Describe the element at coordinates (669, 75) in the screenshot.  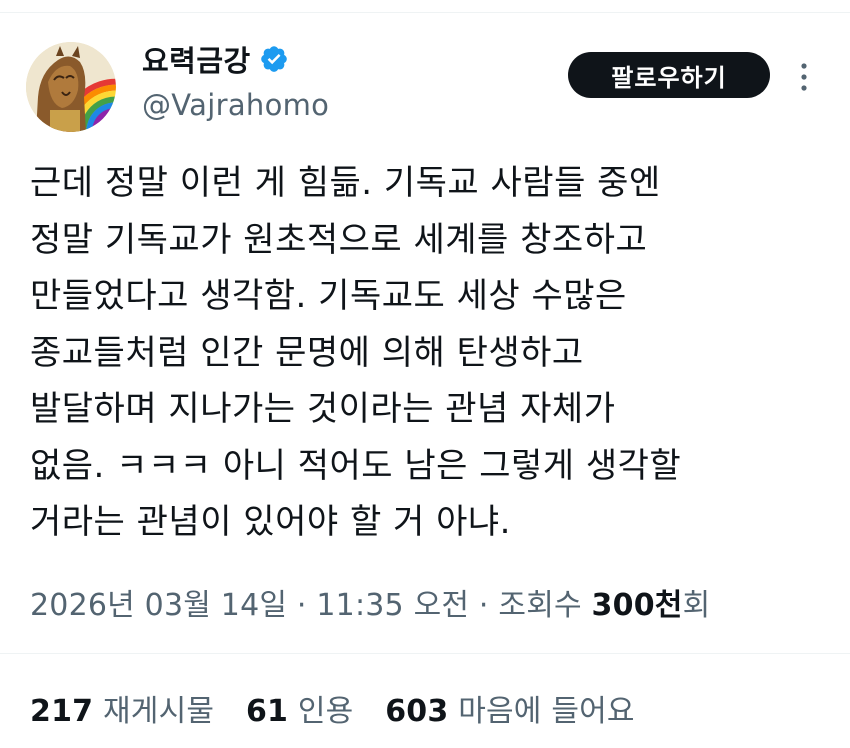
I see `follow-button: 팔로우하기` at that location.